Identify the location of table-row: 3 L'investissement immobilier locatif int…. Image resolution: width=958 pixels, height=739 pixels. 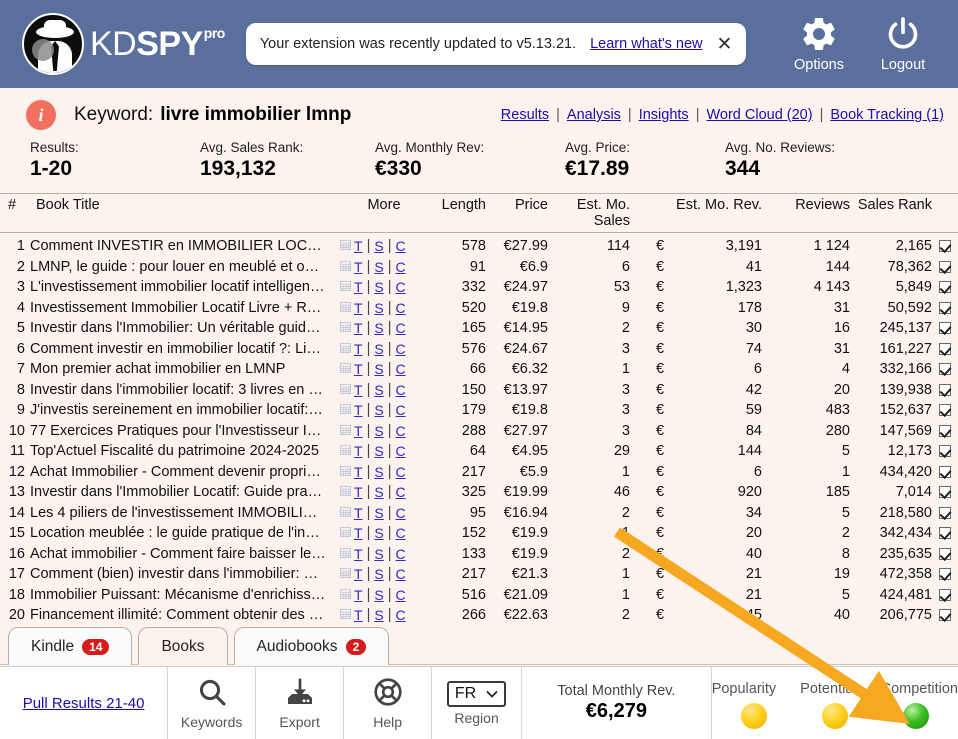
(479, 287).